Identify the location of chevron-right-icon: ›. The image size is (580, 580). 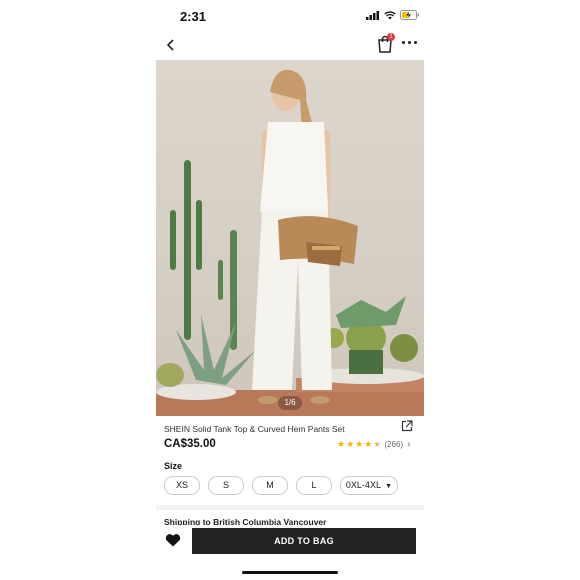
(409, 444).